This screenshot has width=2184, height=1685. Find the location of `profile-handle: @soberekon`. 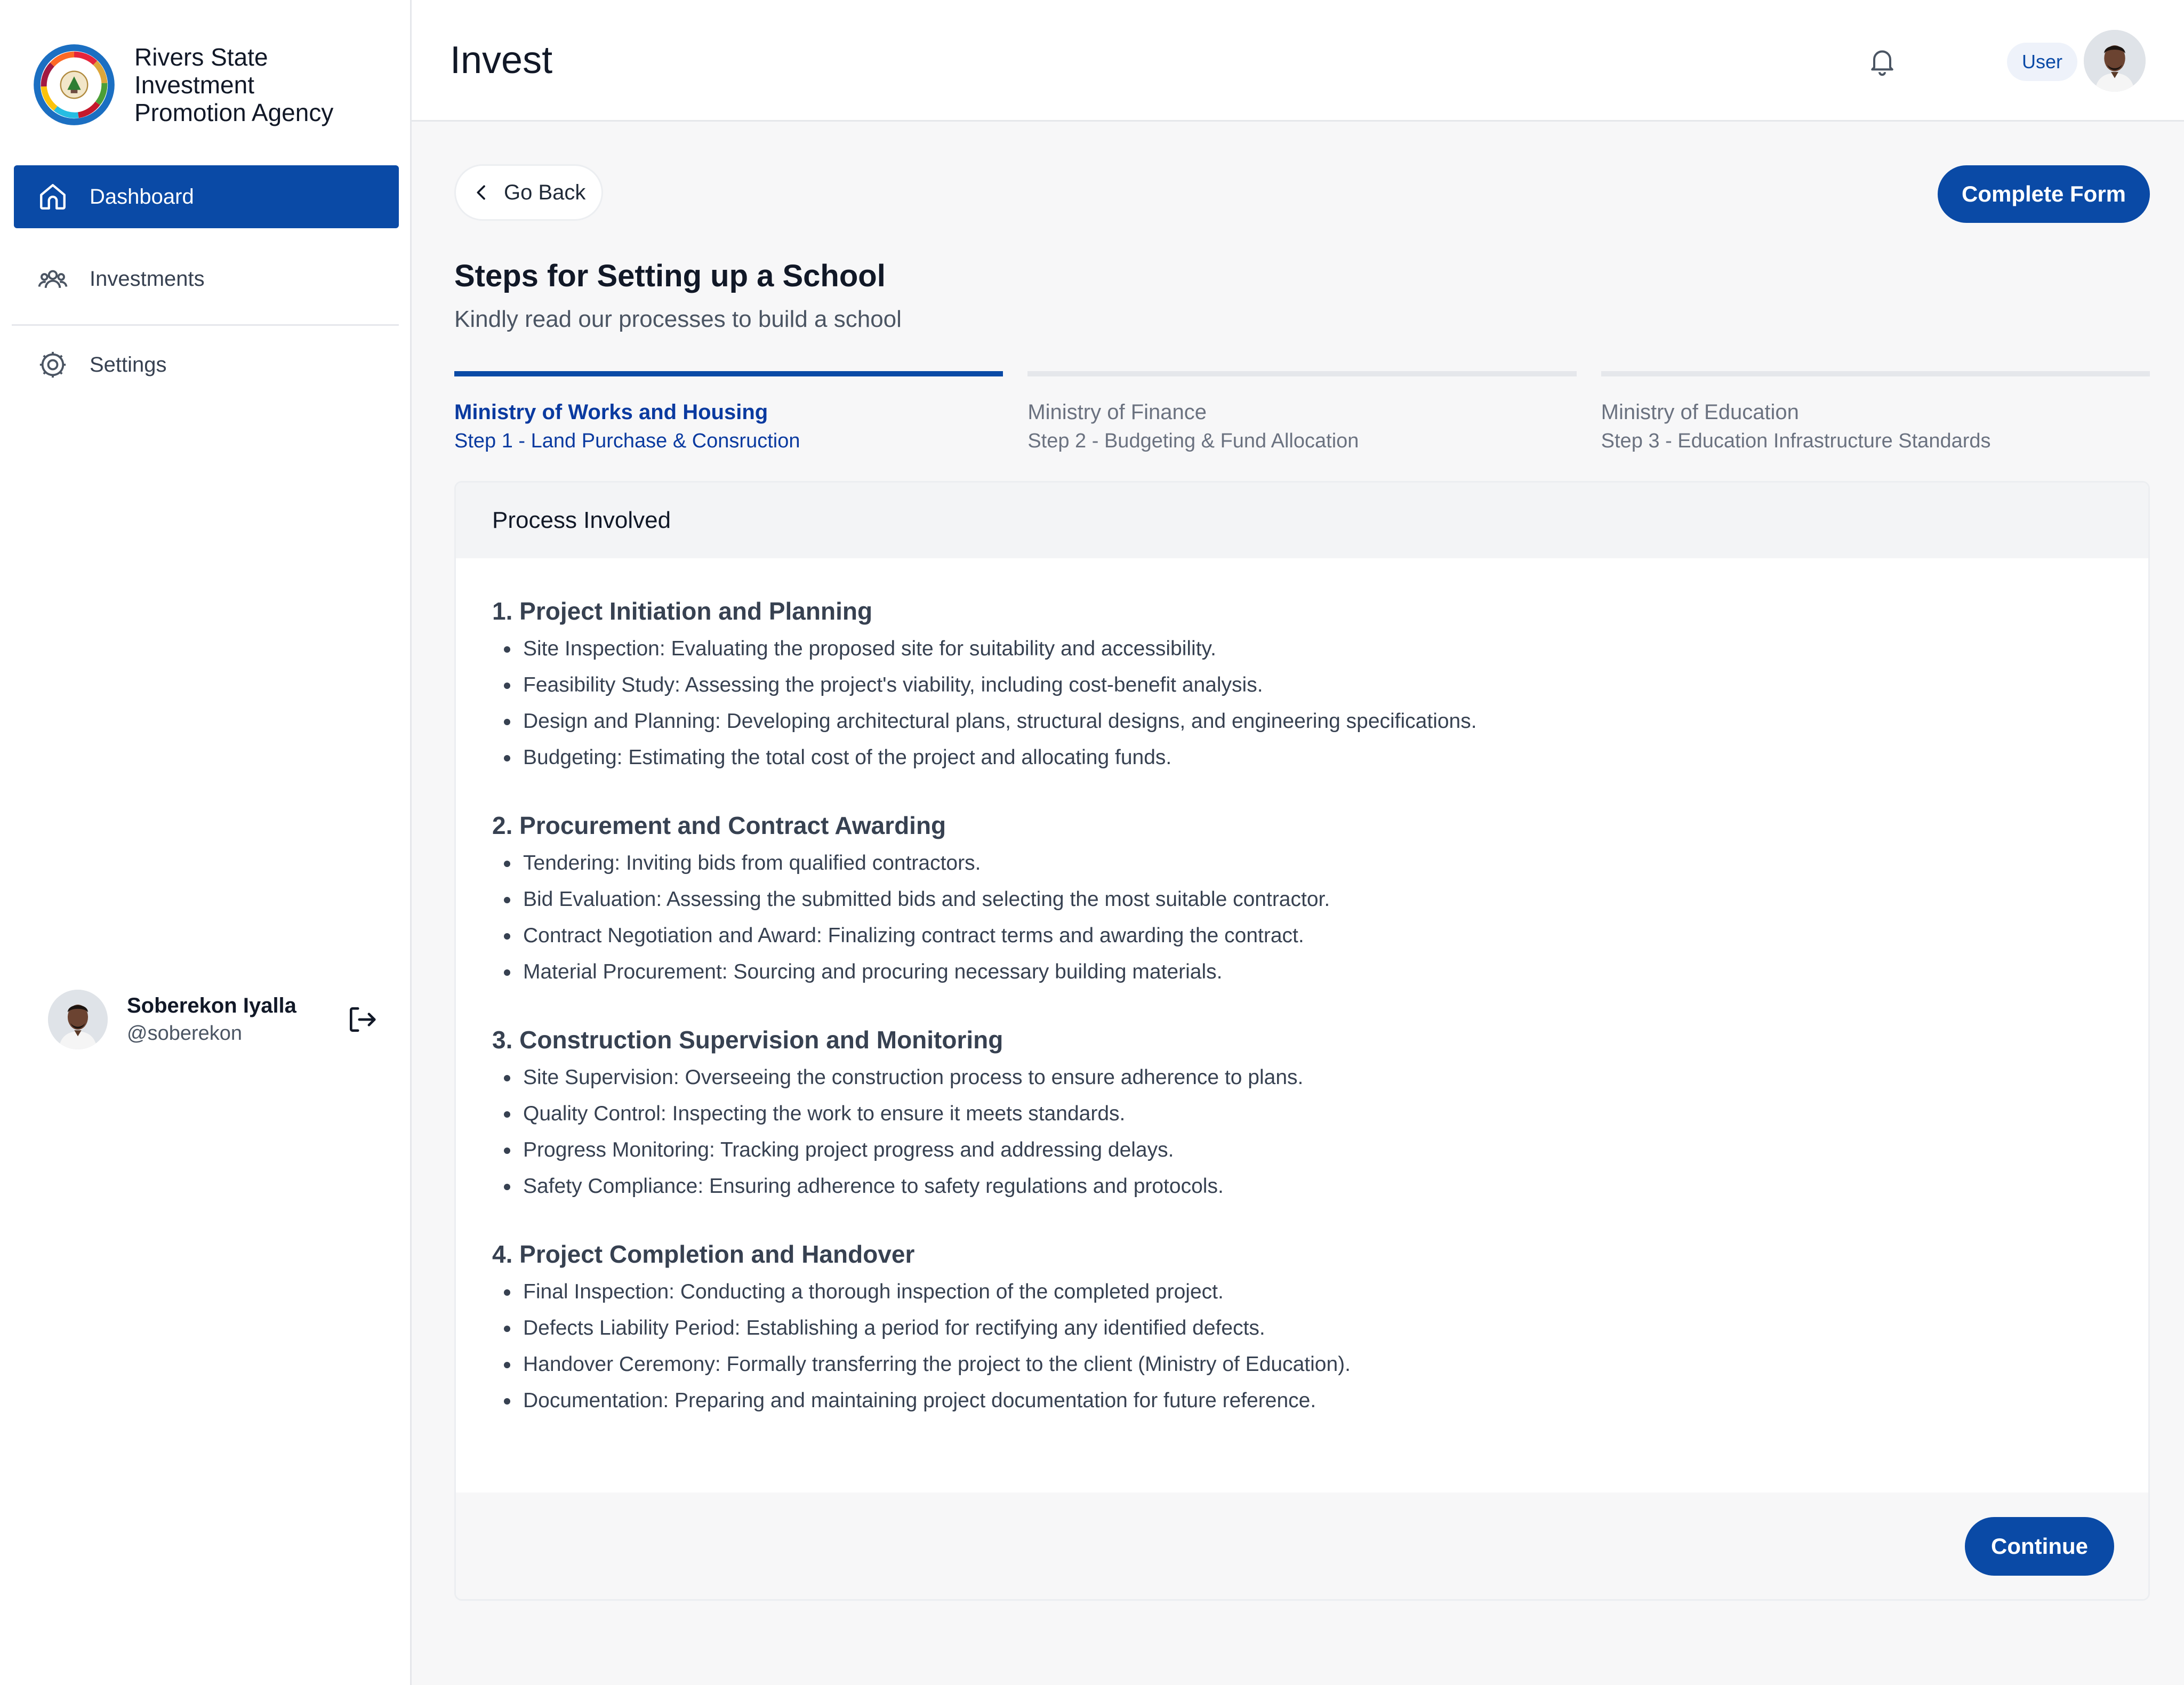

profile-handle: @soberekon is located at coordinates (185, 1033).